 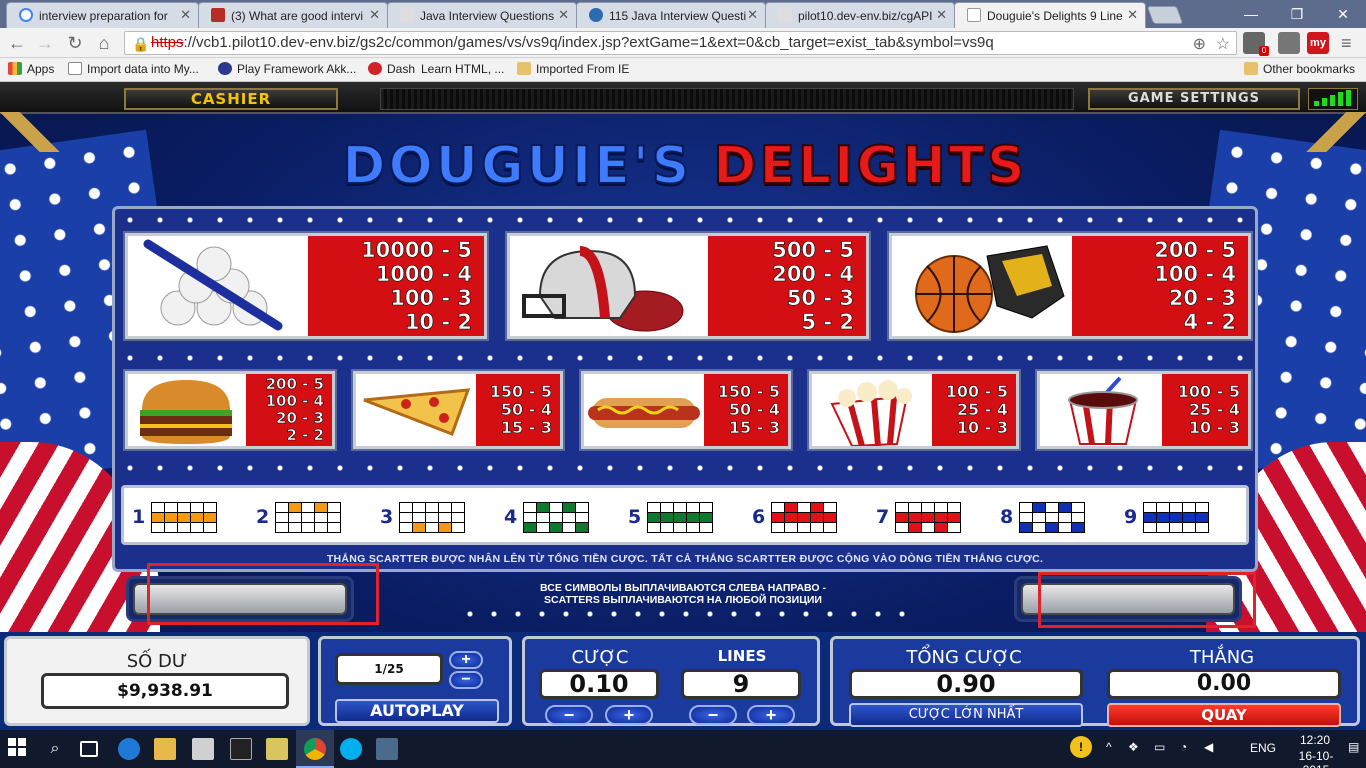 I want to click on new-tab-button, so click(x=1165, y=15).